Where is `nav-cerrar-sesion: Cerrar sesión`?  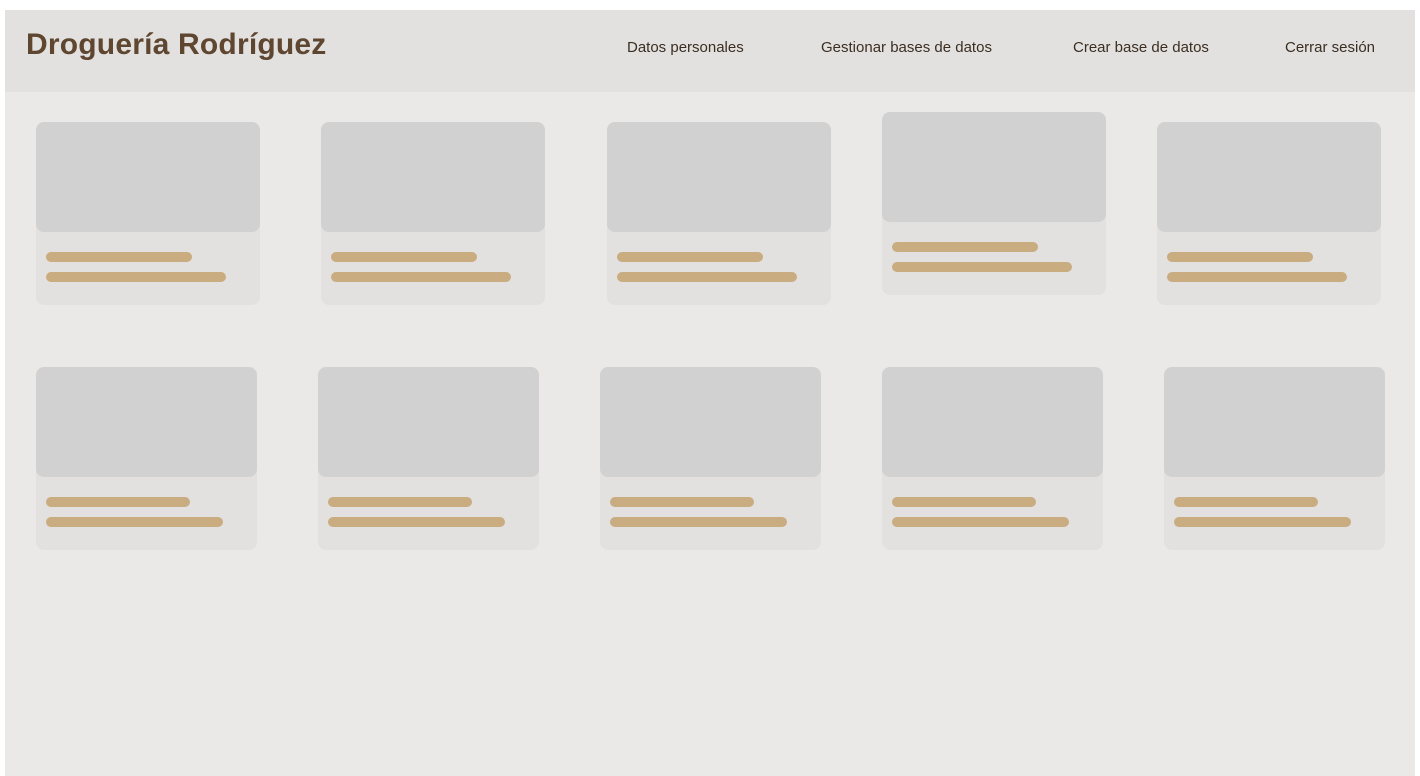 nav-cerrar-sesion: Cerrar sesión is located at coordinates (1330, 47).